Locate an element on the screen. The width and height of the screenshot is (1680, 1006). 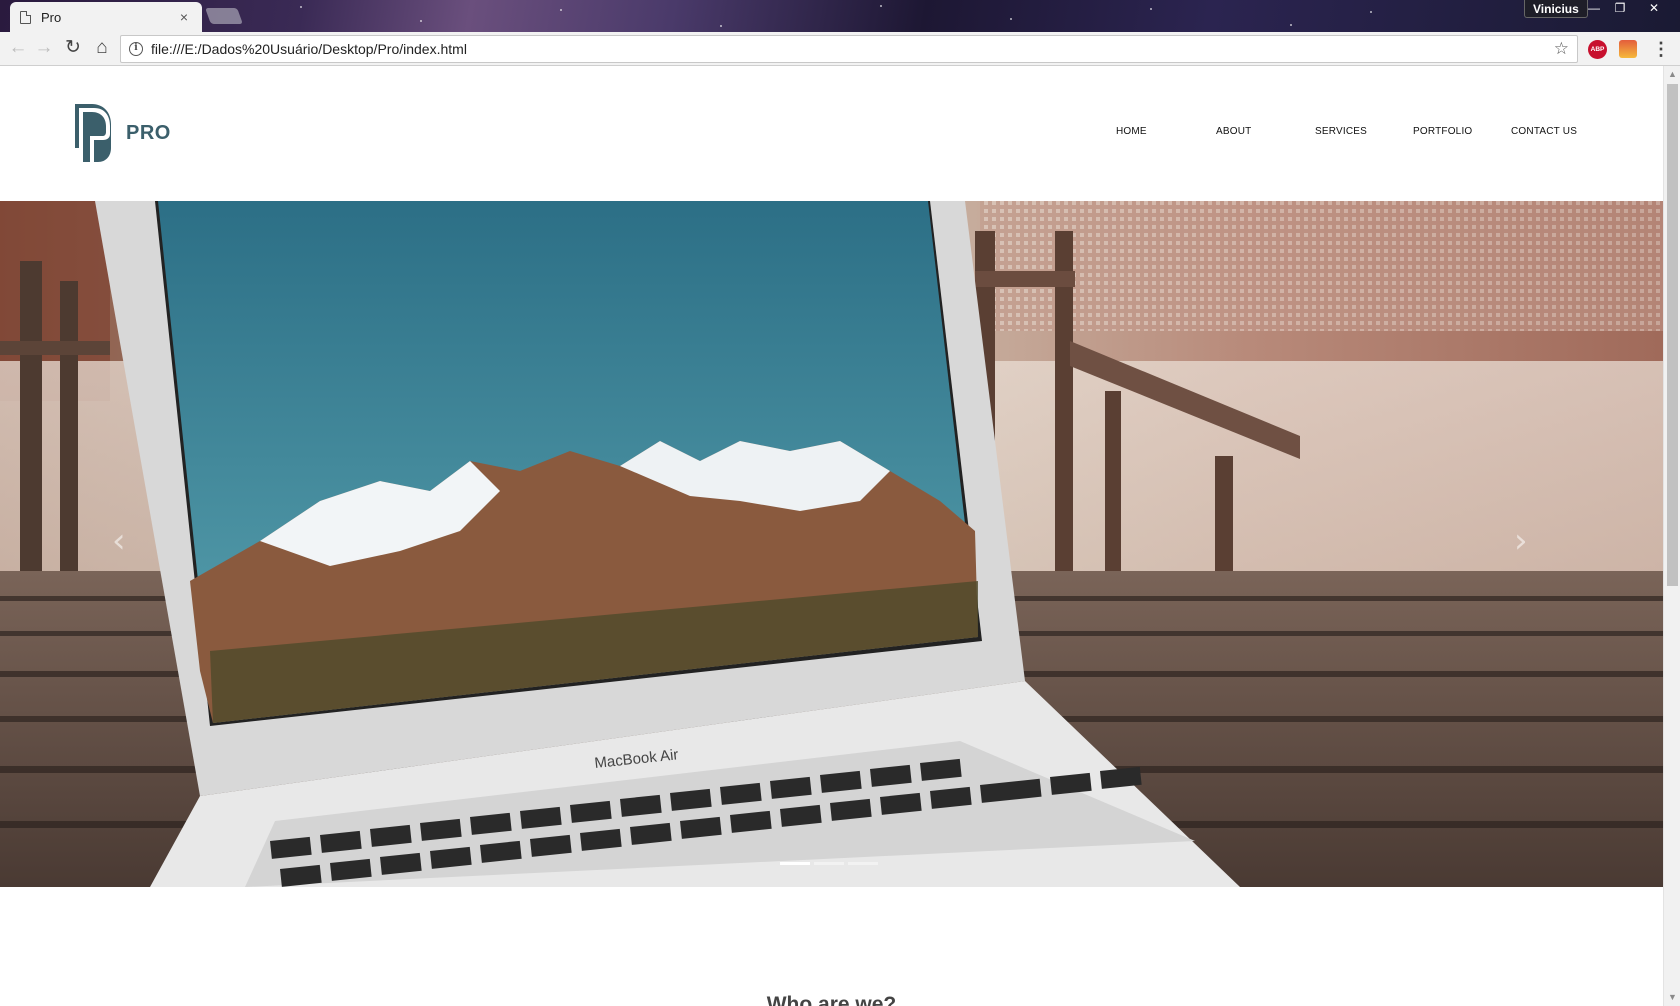
back-button: ← is located at coordinates (18, 49).